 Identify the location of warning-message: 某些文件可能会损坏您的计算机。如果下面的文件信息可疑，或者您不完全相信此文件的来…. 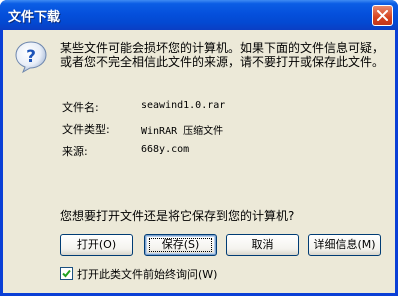
(222, 55).